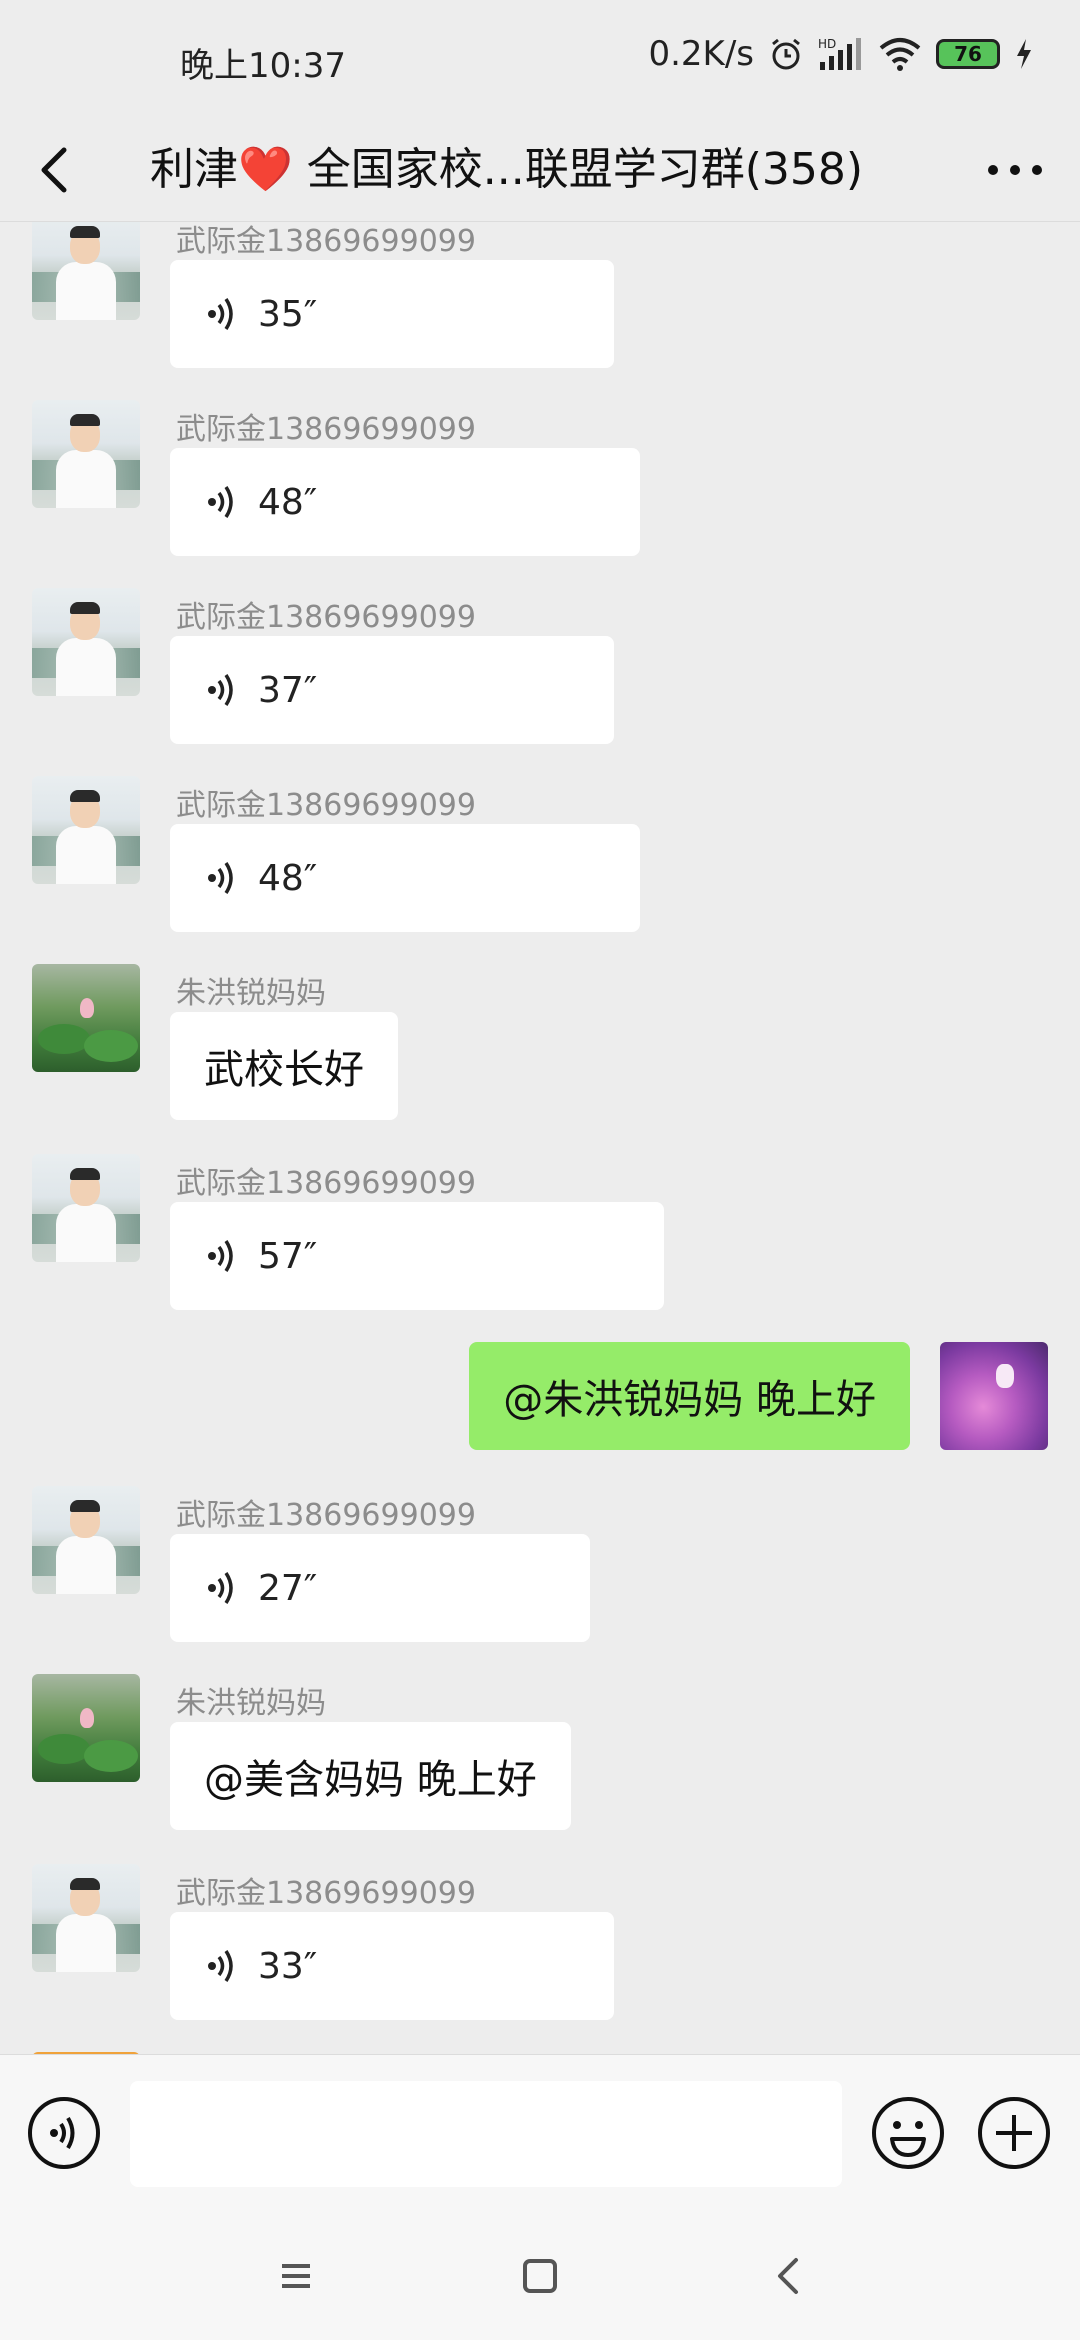  Describe the element at coordinates (263, 66) in the screenshot. I see `status-time: 晚上10:37` at that location.